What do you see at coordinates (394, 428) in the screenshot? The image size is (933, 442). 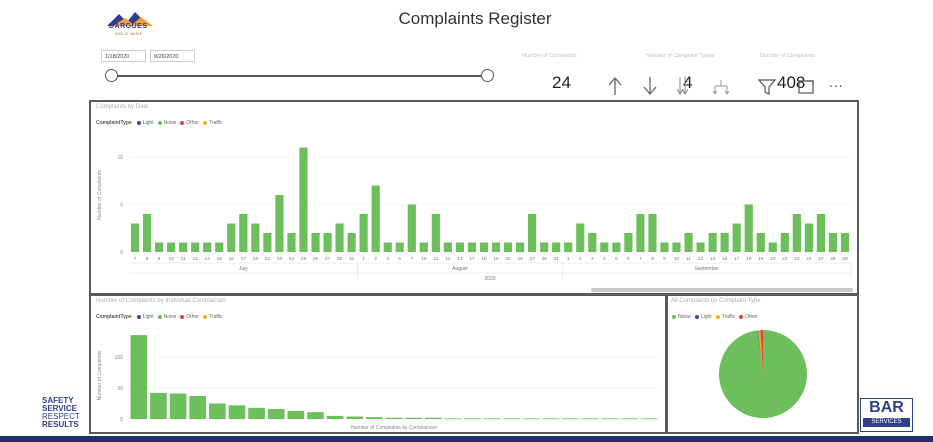 I see `x-axis-label: Number of Complaints by Complainant` at bounding box center [394, 428].